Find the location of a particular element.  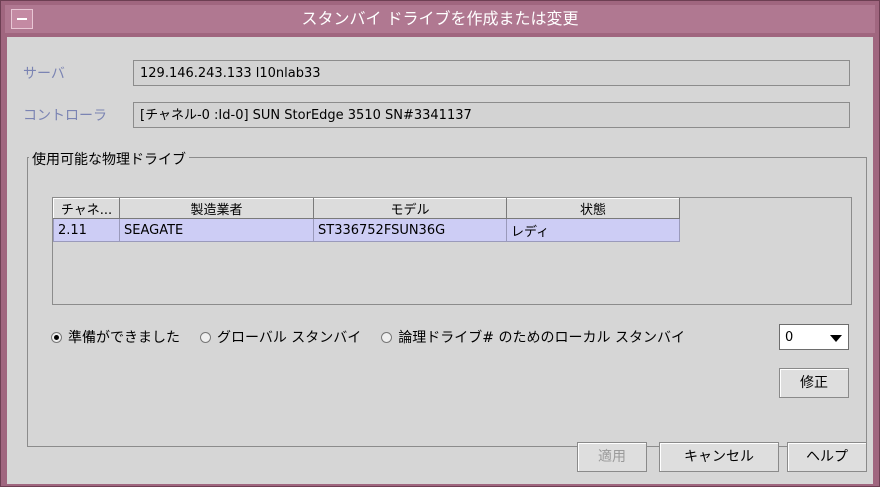

table-row: 2.11 SEAGATE ST336752FSUN36G レディ is located at coordinates (366, 230).